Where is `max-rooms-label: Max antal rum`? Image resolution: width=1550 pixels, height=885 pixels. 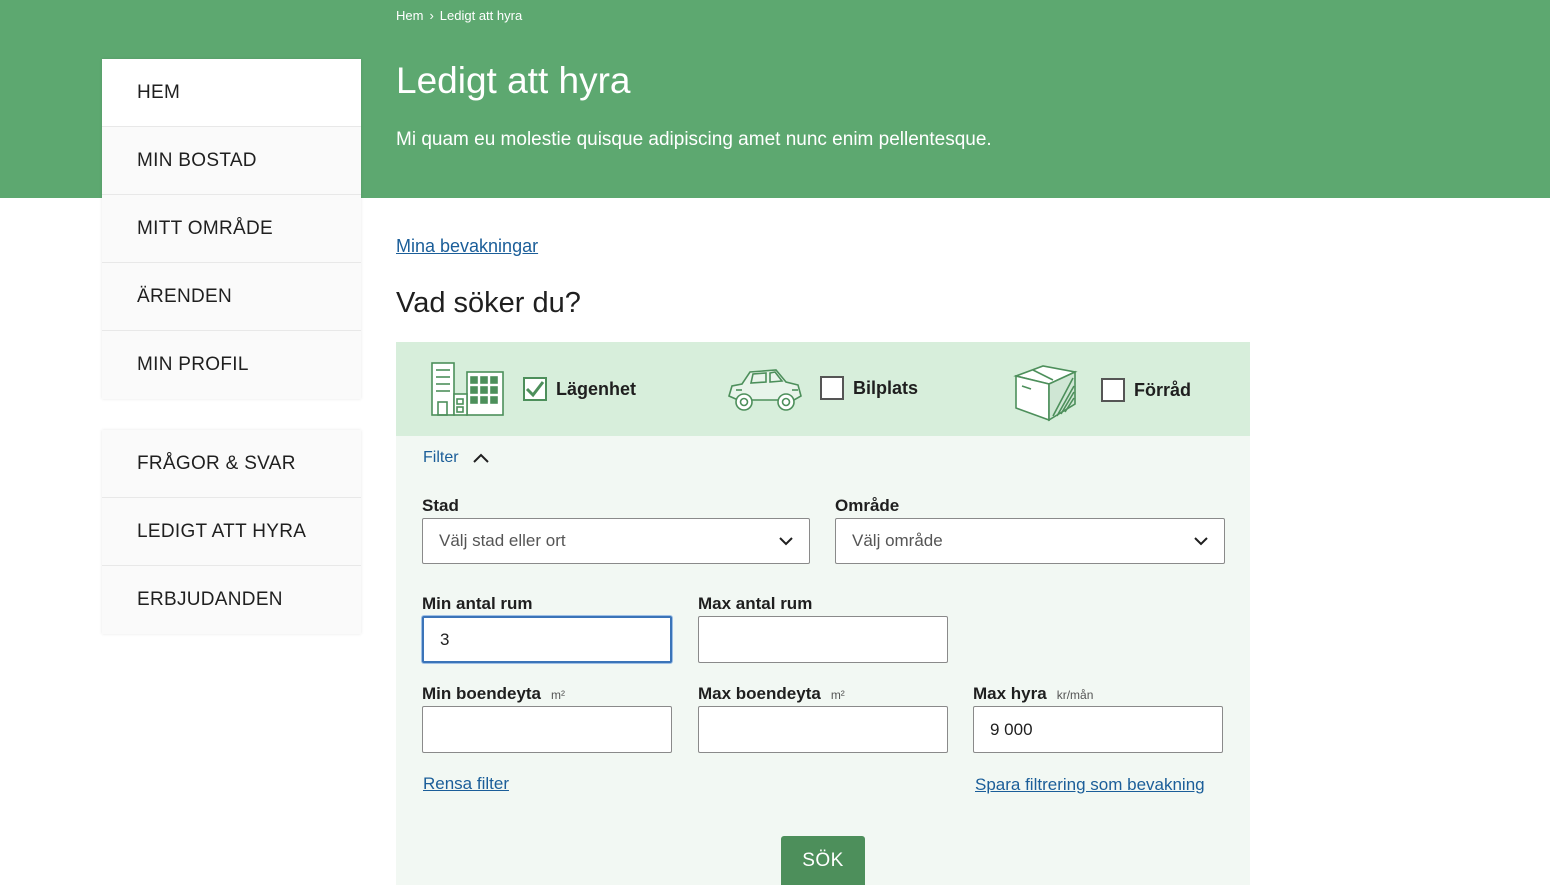
max-rooms-label: Max antal rum is located at coordinates (755, 603).